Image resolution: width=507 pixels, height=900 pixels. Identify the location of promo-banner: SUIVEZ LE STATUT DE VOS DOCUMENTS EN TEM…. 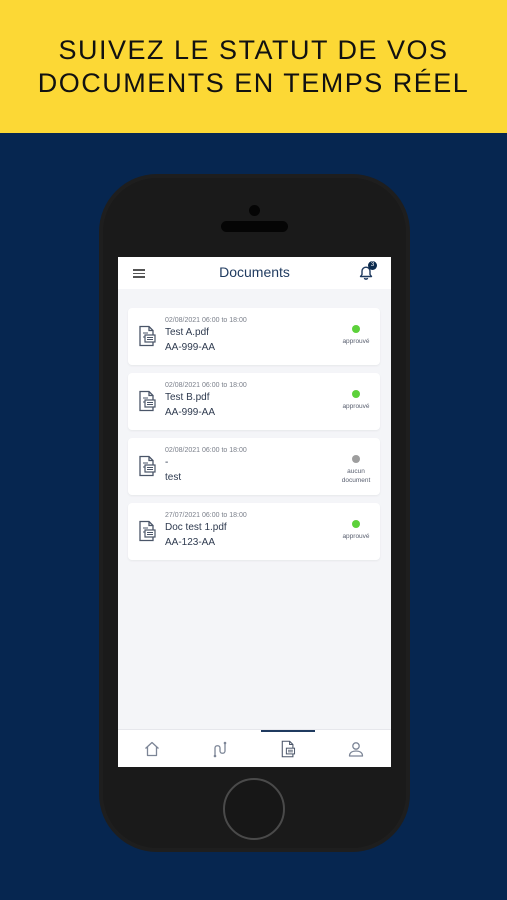
(253, 66).